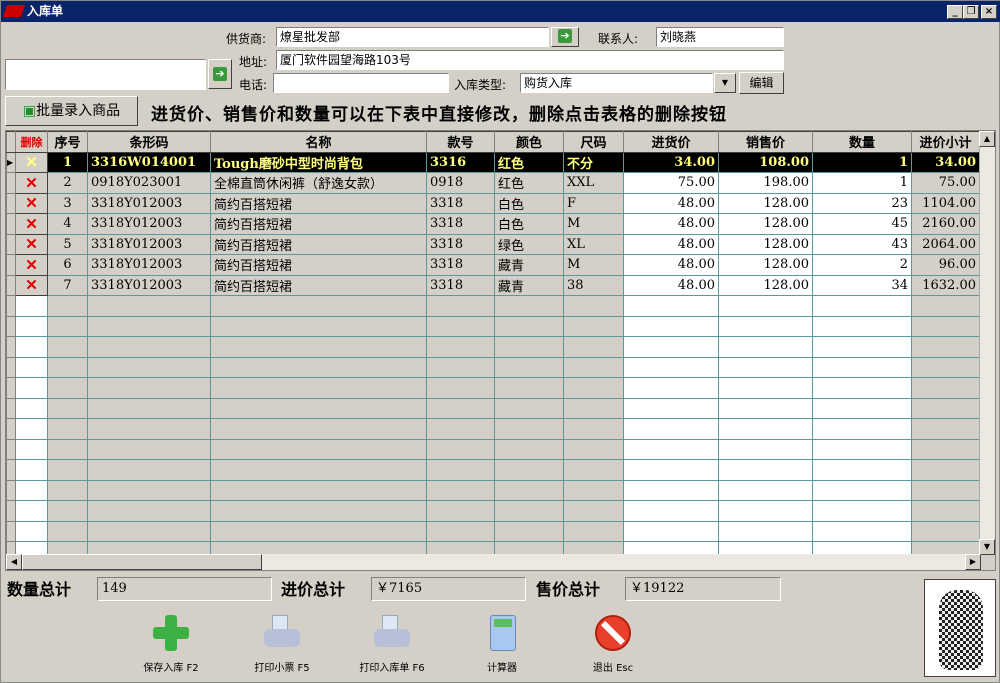 This screenshot has width=1000, height=683. I want to click on scroll-down-button: ▼, so click(987, 547).